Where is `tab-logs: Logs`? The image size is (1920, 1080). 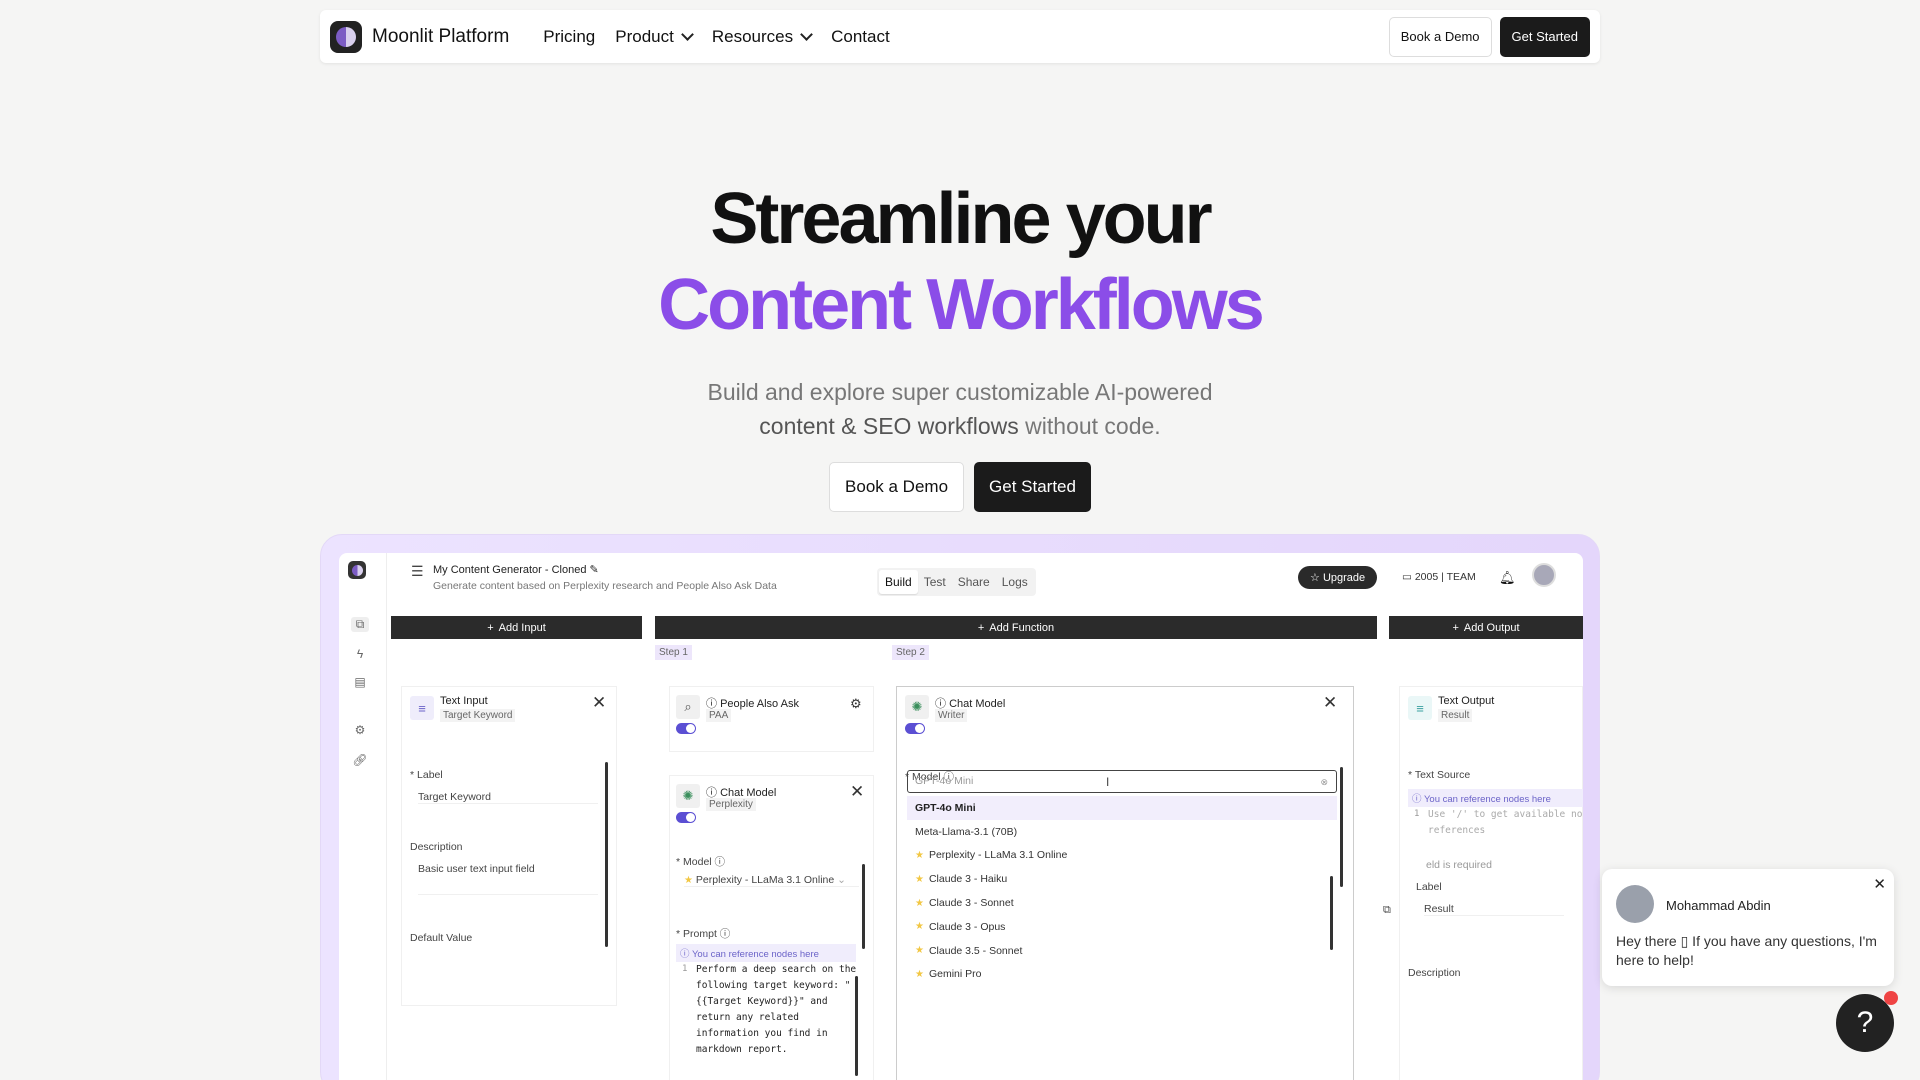
tab-logs: Logs is located at coordinates (1015, 582).